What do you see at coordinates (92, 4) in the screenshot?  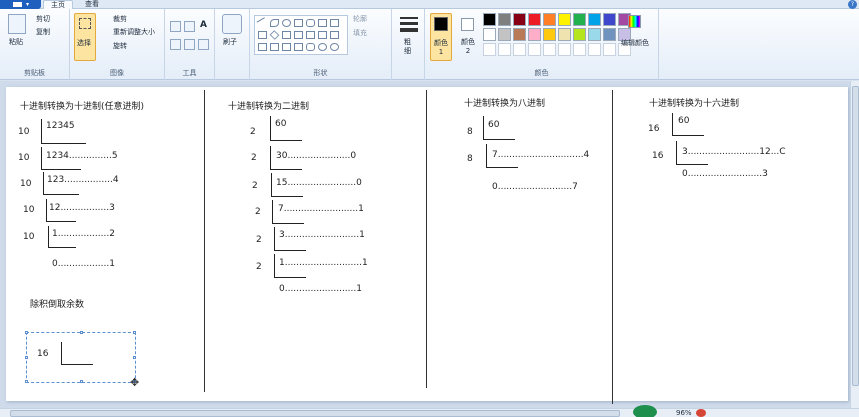 I see `tab-view: 查看` at bounding box center [92, 4].